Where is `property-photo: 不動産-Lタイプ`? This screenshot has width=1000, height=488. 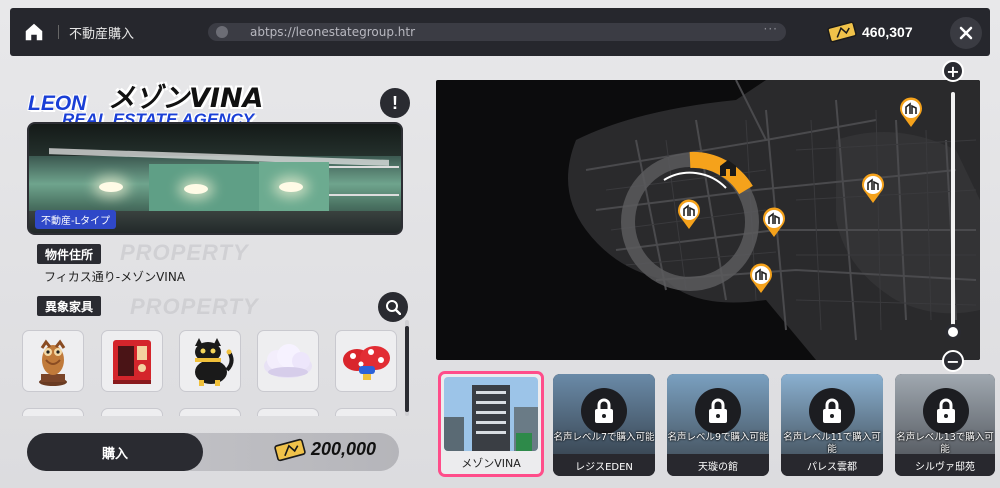 property-photo: 不動産-Lタイプ is located at coordinates (215, 178).